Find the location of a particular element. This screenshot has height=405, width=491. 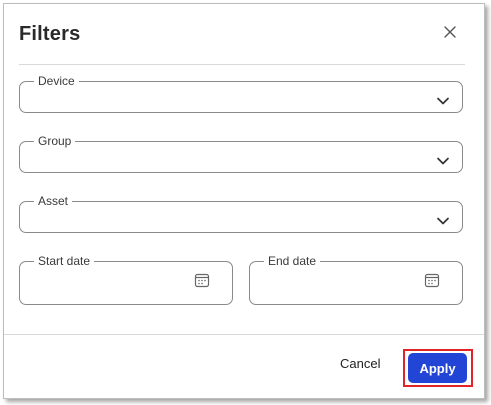

group-select: Group is located at coordinates (241, 153).